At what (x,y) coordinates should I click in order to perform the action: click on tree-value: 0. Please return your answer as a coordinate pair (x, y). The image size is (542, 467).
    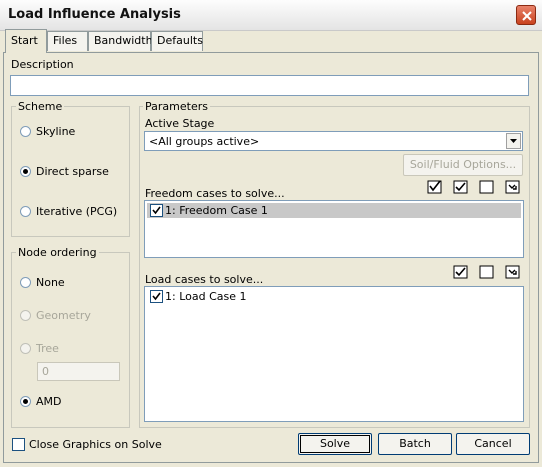
    Looking at the image, I should click on (45, 371).